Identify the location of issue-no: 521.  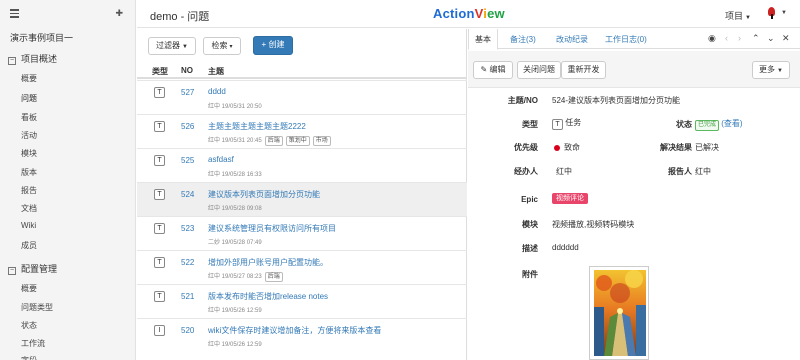
(187, 296).